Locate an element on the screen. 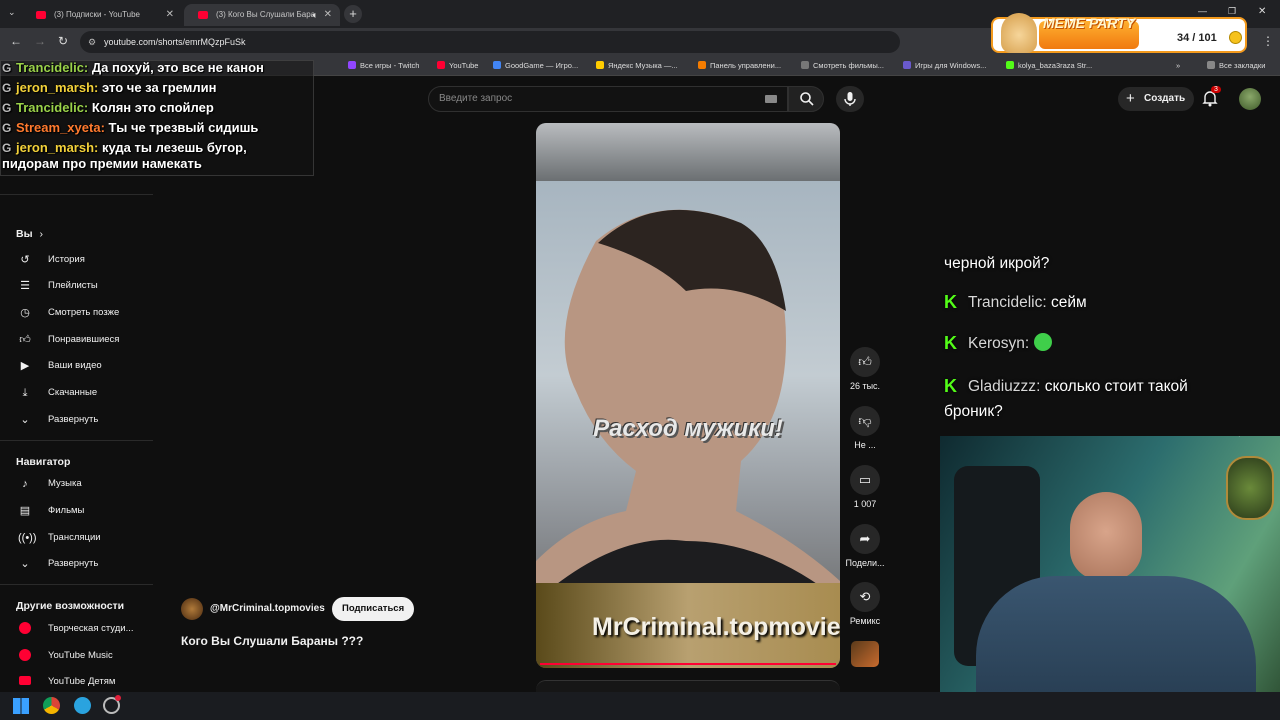  chrome-icon is located at coordinates (51, 705).